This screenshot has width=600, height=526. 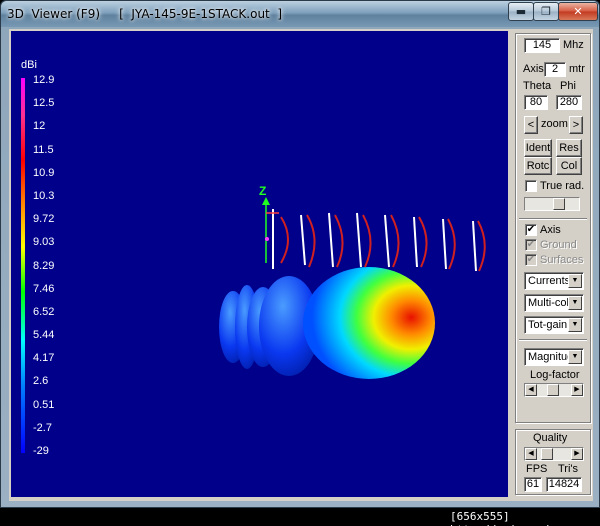 I want to click on log-factor-slider-thumb, so click(x=553, y=390).